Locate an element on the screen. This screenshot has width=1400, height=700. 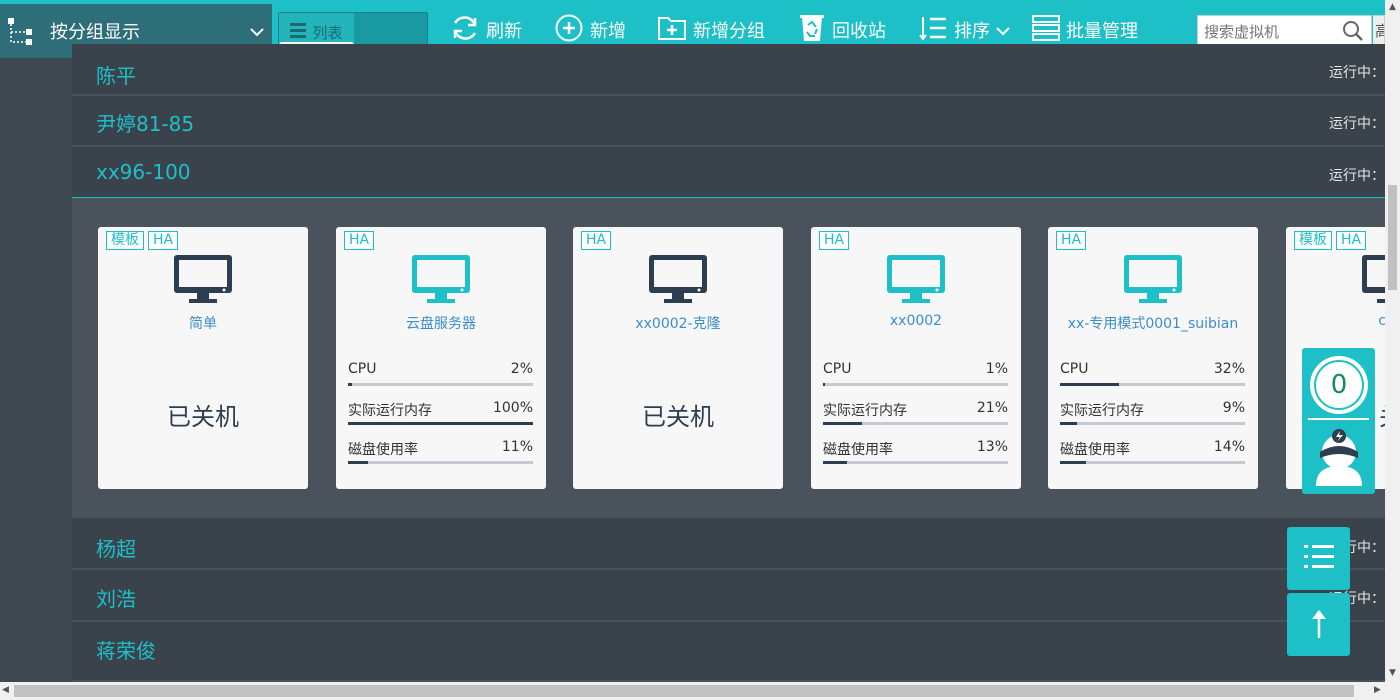
refresh-label: 刷新 is located at coordinates (504, 31).